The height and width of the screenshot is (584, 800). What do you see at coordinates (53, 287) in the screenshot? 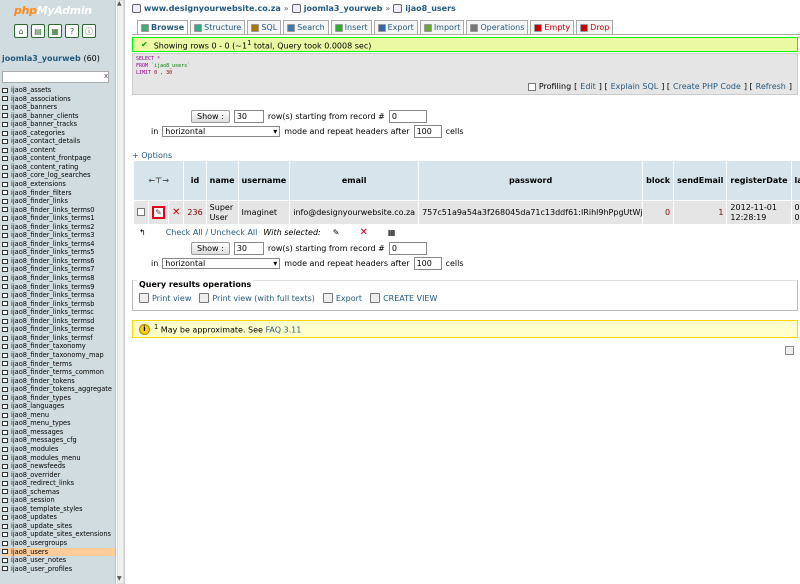
I see `table-name: ijao8_finder_links_terms9` at bounding box center [53, 287].